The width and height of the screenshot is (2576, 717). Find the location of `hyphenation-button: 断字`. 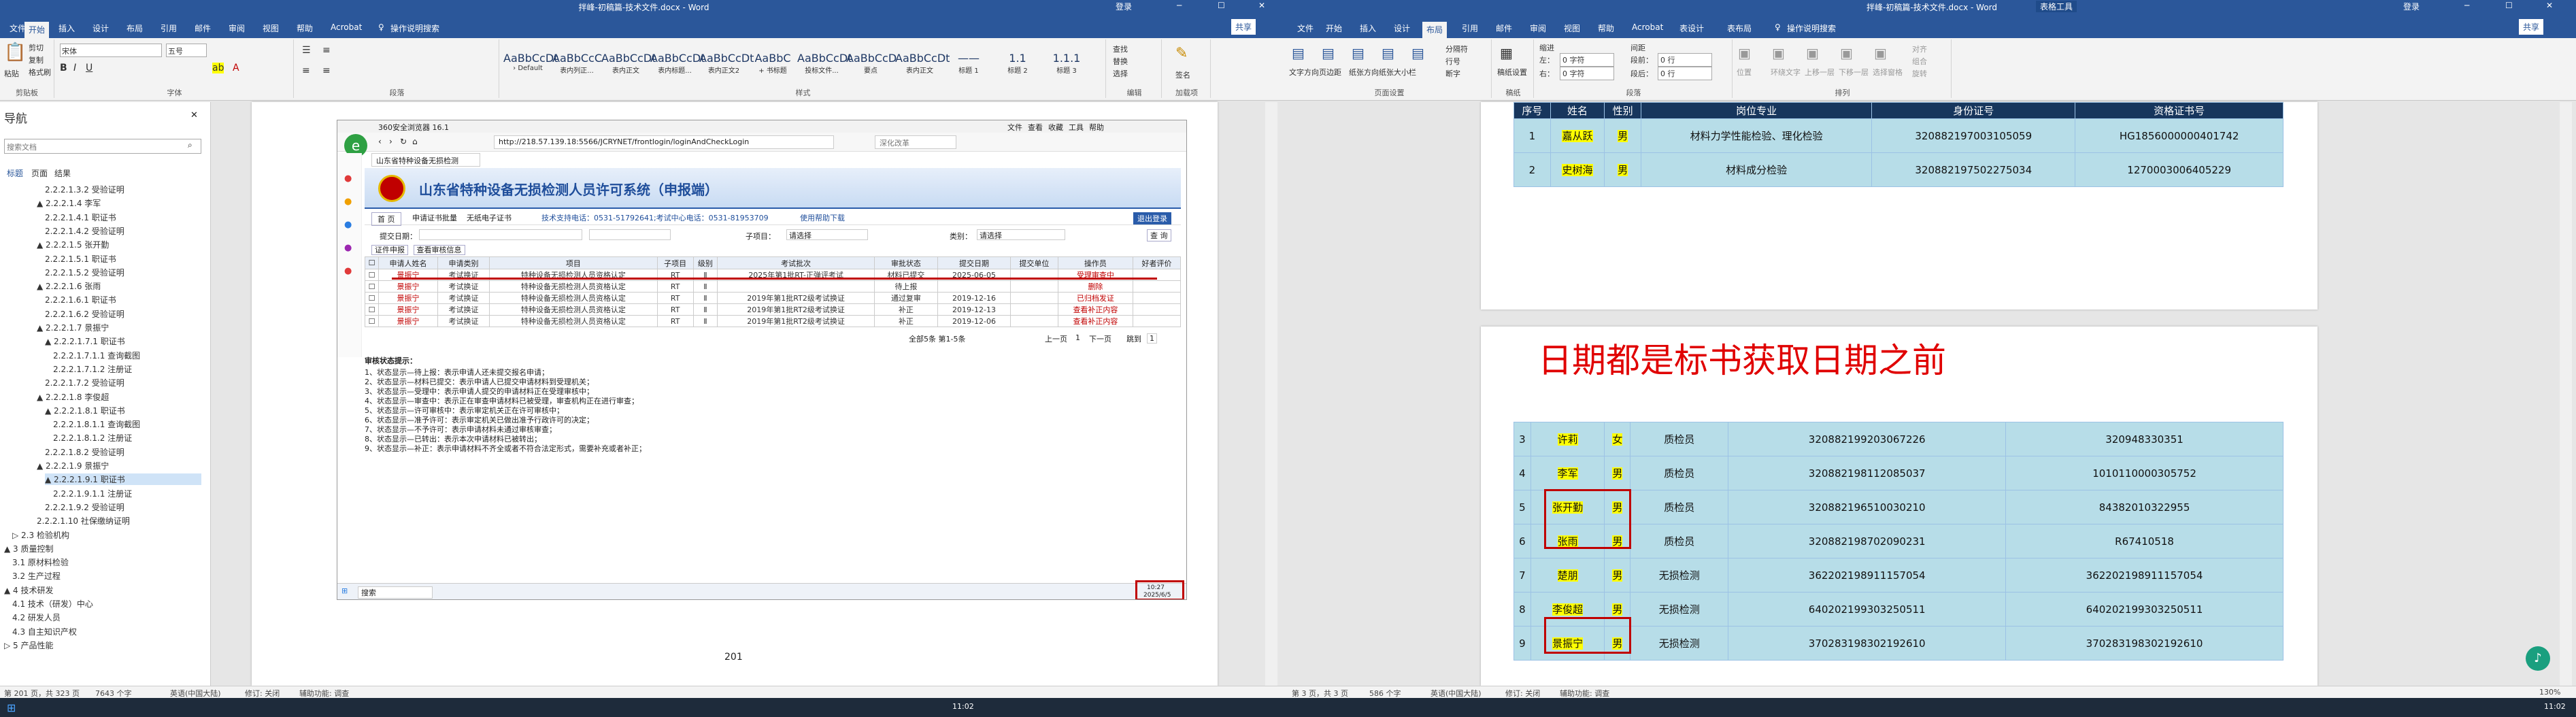

hyphenation-button: 断字 is located at coordinates (1452, 73).